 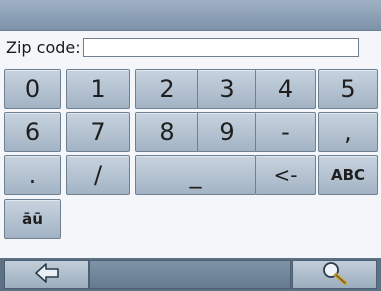 What do you see at coordinates (190, 15) in the screenshot?
I see `title-bar` at bounding box center [190, 15].